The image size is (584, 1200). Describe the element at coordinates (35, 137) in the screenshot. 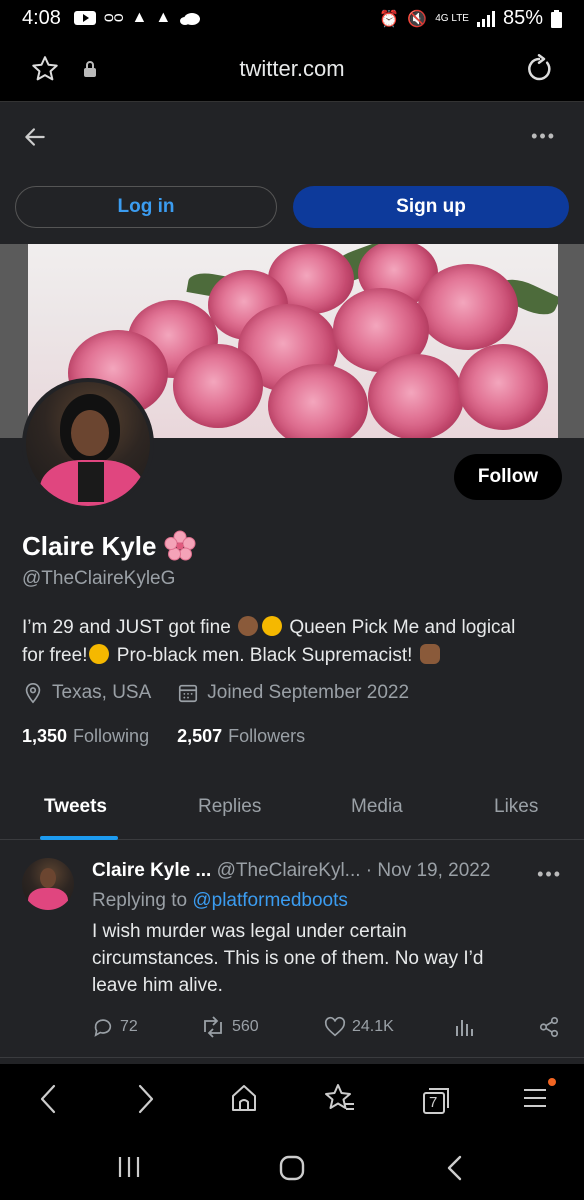

I see `back-arrow-icon` at that location.